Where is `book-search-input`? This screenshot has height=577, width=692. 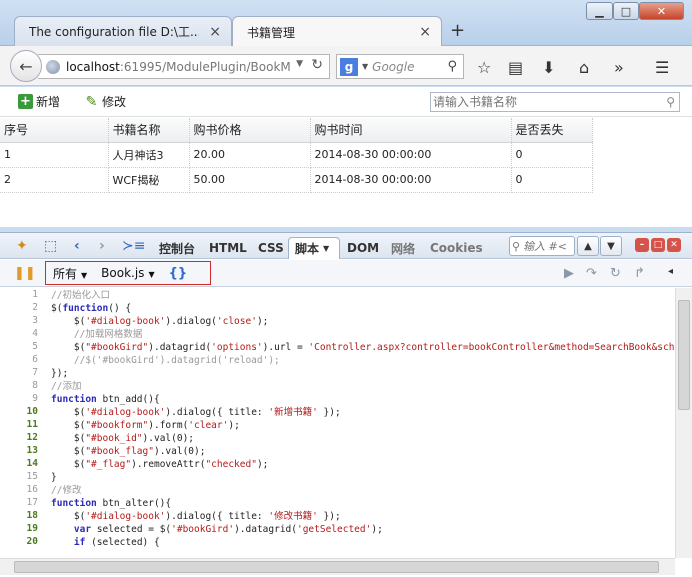 book-search-input is located at coordinates (550, 102).